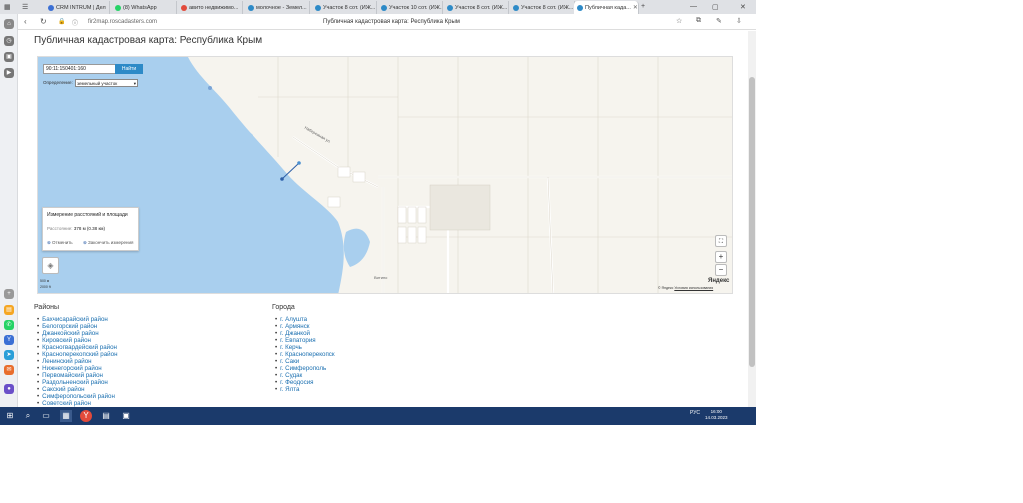 The image size is (1023, 503). I want to click on districts-link: Красноперекопский район, so click(77, 354).